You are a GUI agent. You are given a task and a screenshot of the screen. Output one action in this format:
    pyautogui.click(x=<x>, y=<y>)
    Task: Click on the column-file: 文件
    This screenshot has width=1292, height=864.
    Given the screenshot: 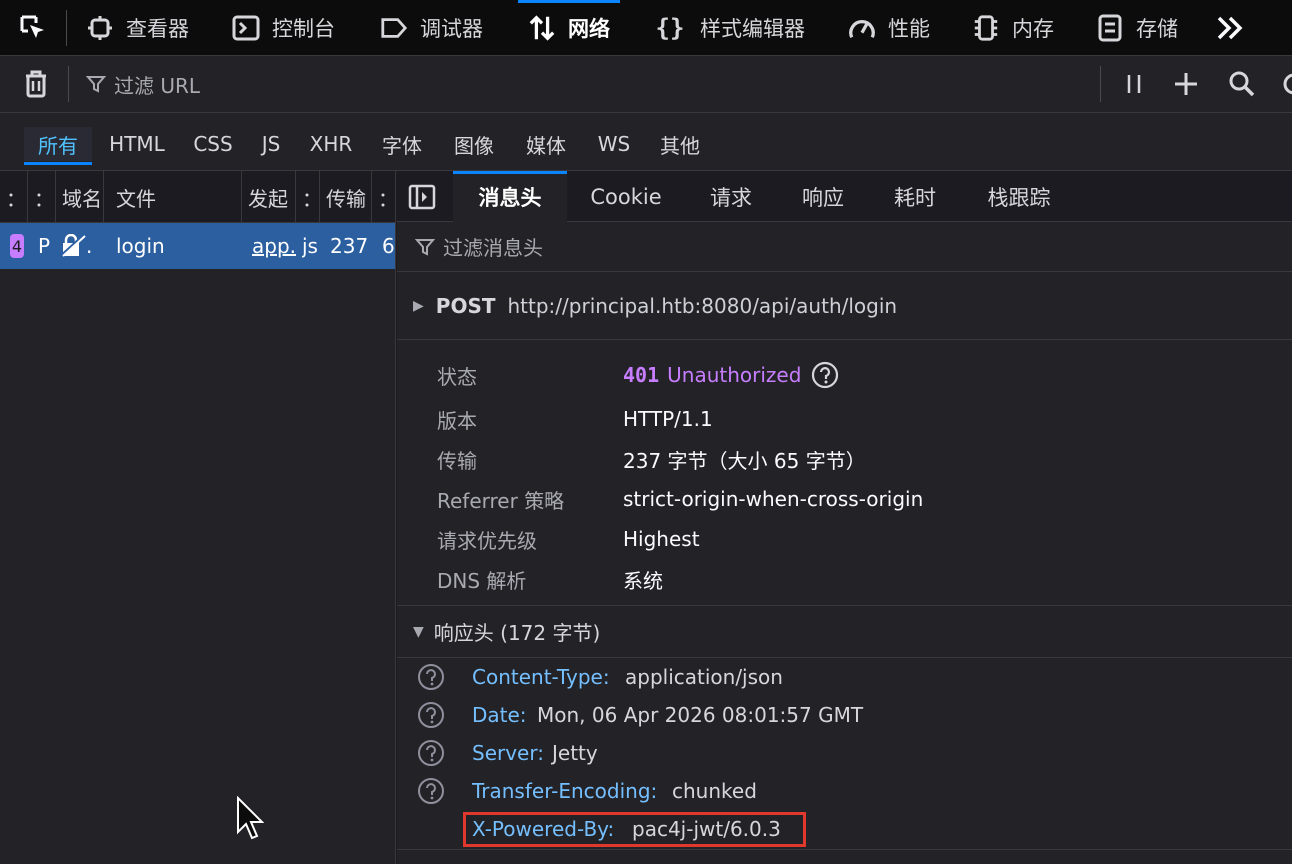 What is the action you would take?
    pyautogui.click(x=173, y=197)
    